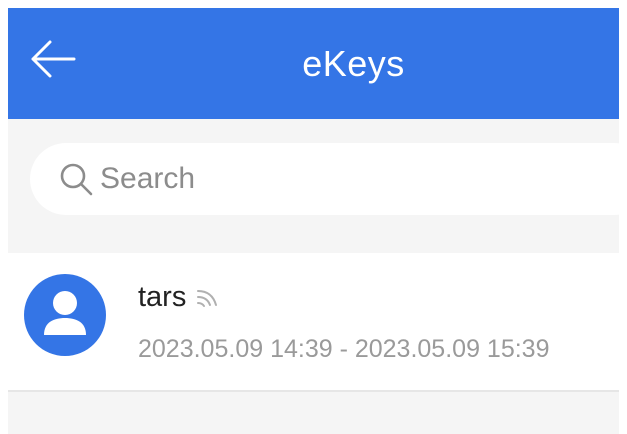 This screenshot has width=627, height=434. I want to click on back-button, so click(53, 61).